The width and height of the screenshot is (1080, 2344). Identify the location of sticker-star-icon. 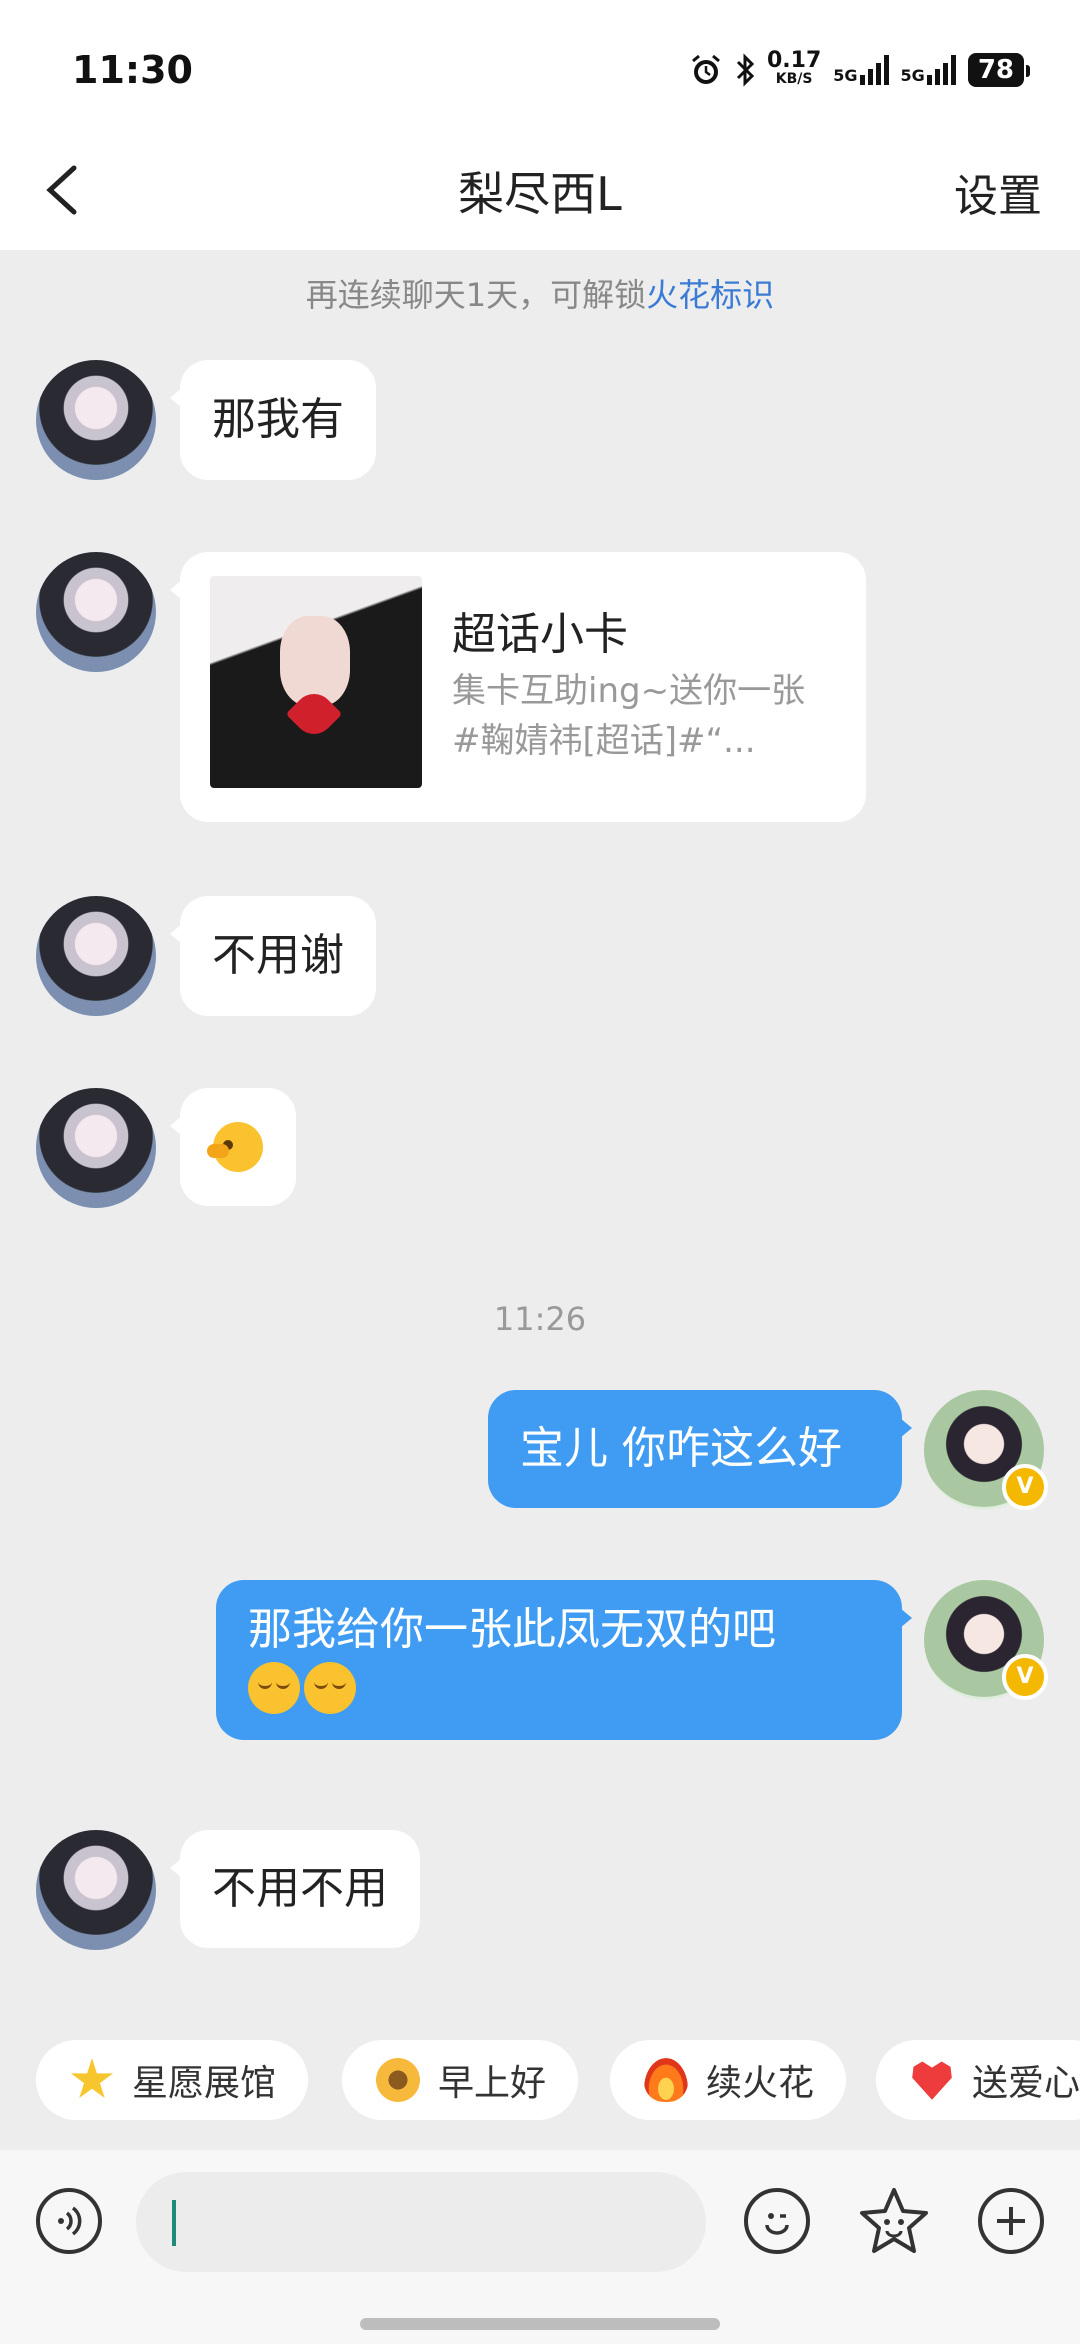
(894, 2220).